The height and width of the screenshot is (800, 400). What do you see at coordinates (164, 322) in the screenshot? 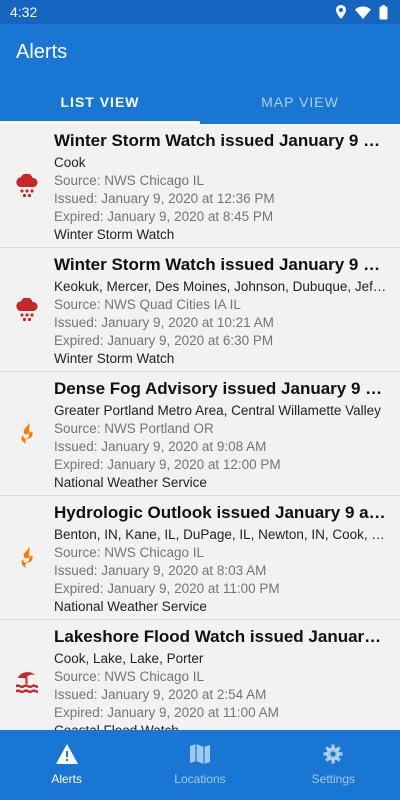
I see `alert-issued: Issued: January 9, 2020 at 10:21 AM` at bounding box center [164, 322].